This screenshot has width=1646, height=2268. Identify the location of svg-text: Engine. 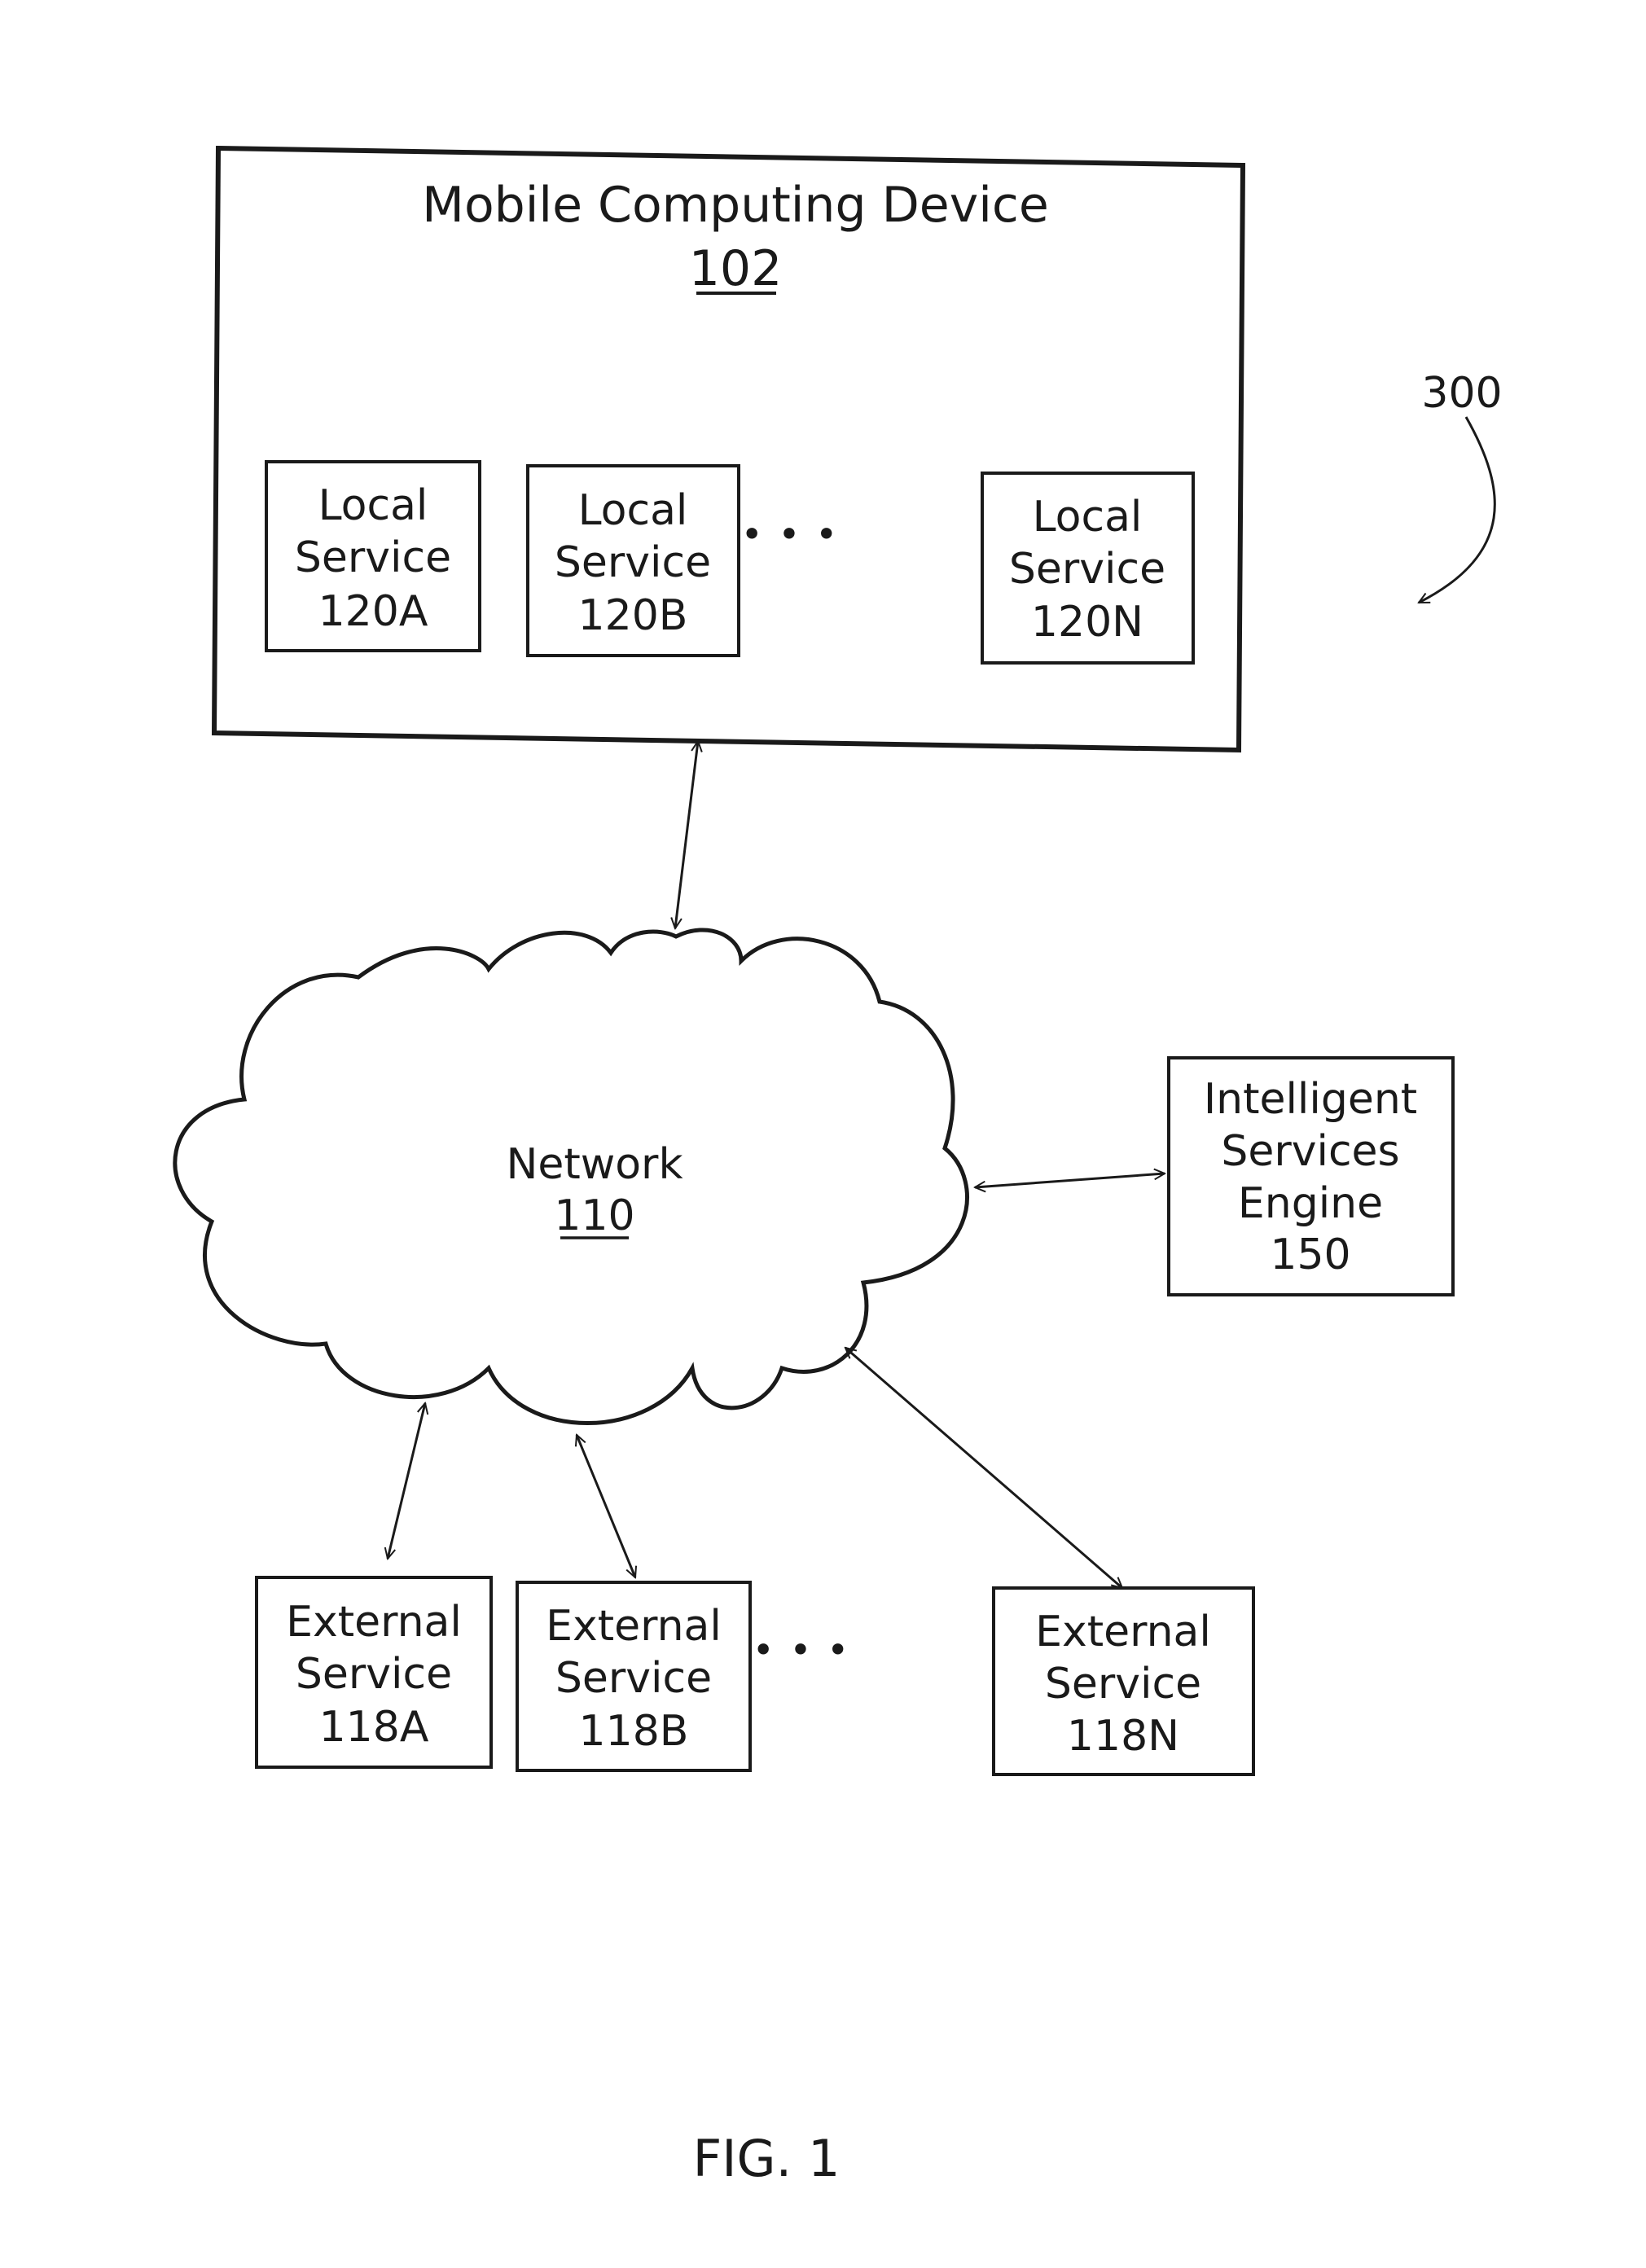
(1310, 1203).